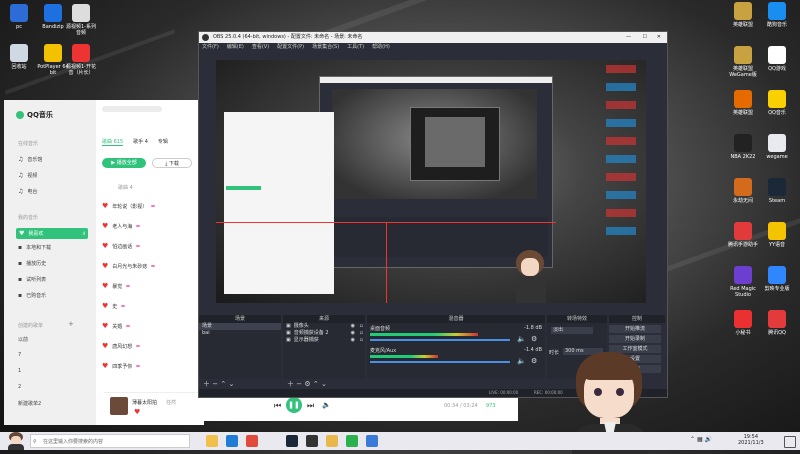 The height and width of the screenshot is (454, 800). I want to click on obs-icon, so click(312, 441).